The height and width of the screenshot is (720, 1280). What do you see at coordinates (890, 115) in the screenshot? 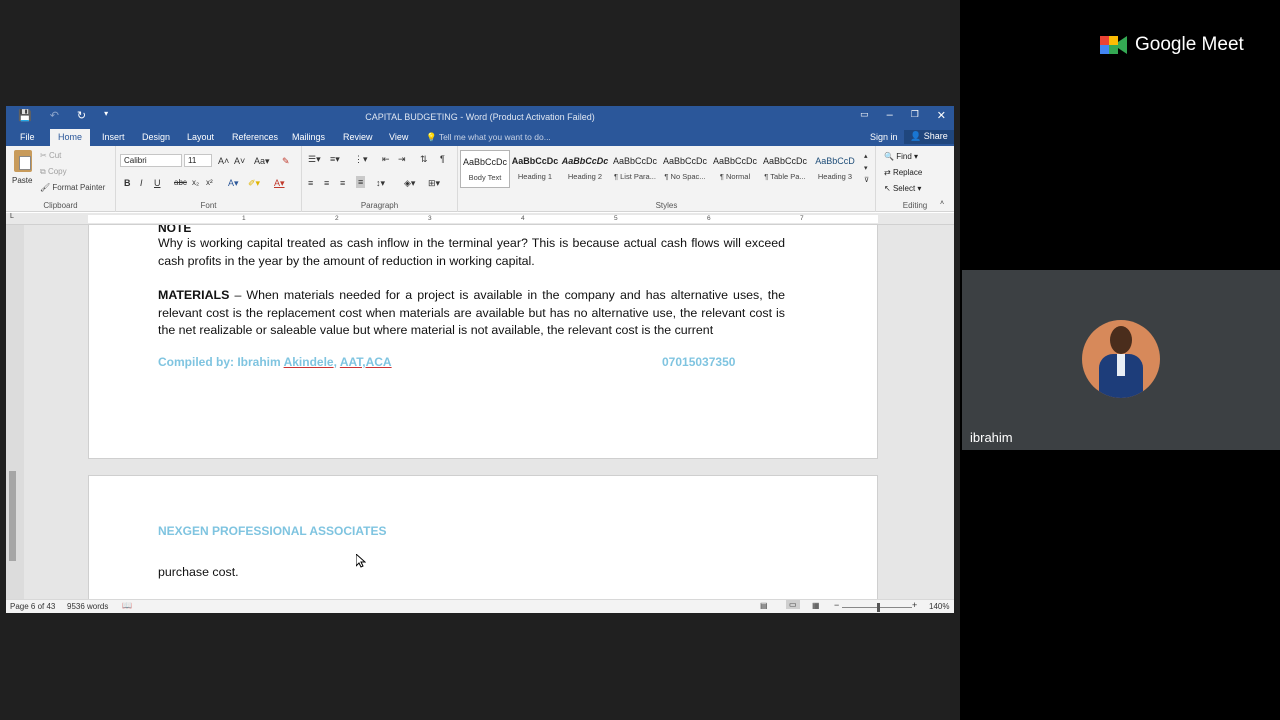
I see `minimize-button: –` at bounding box center [890, 115].